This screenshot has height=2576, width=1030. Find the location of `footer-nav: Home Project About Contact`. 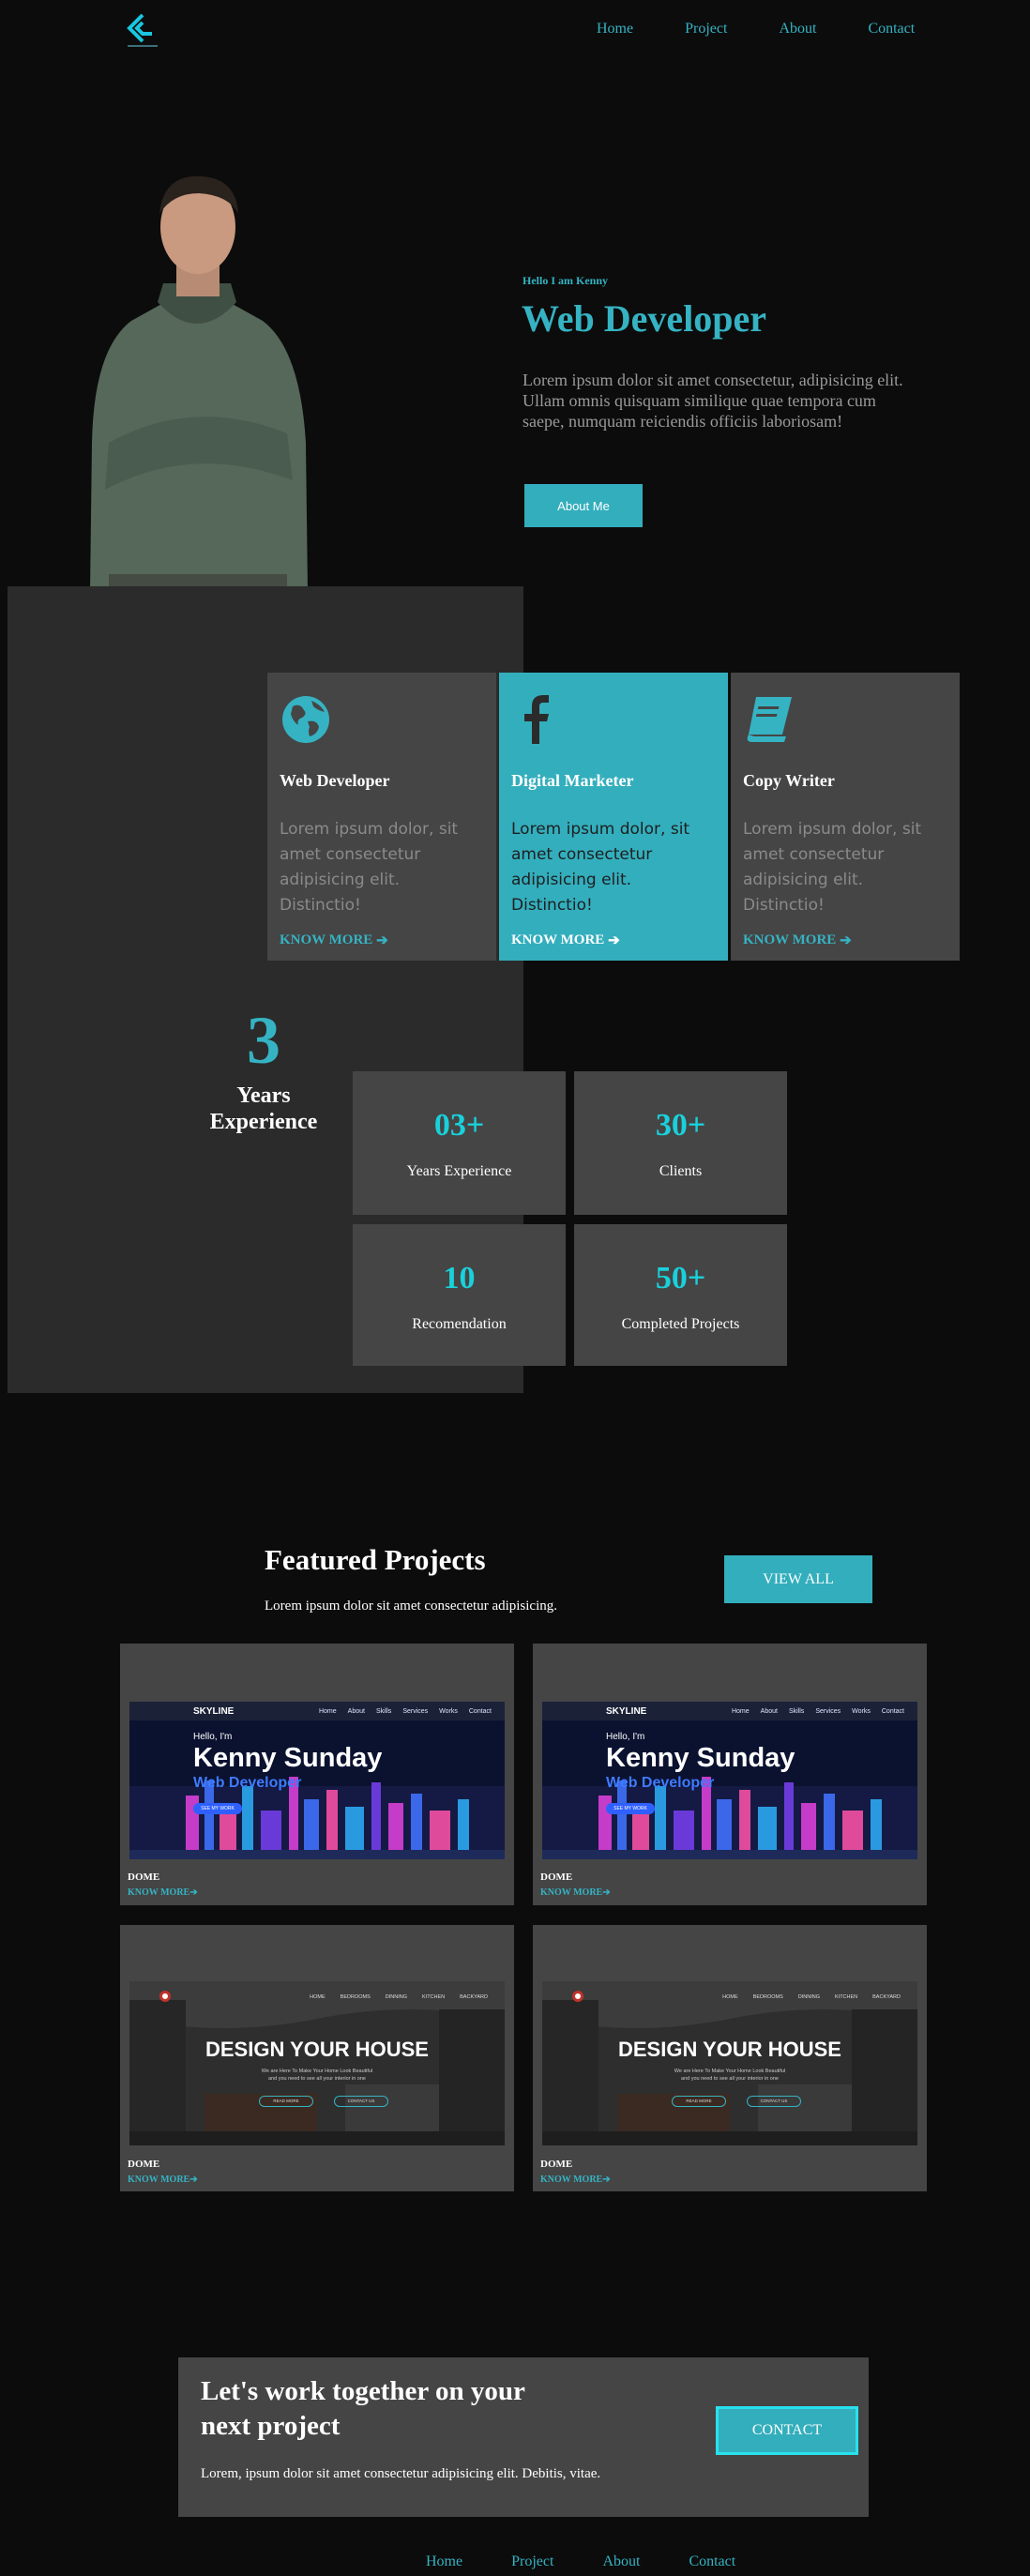

footer-nav: Home Project About Contact is located at coordinates (605, 2561).